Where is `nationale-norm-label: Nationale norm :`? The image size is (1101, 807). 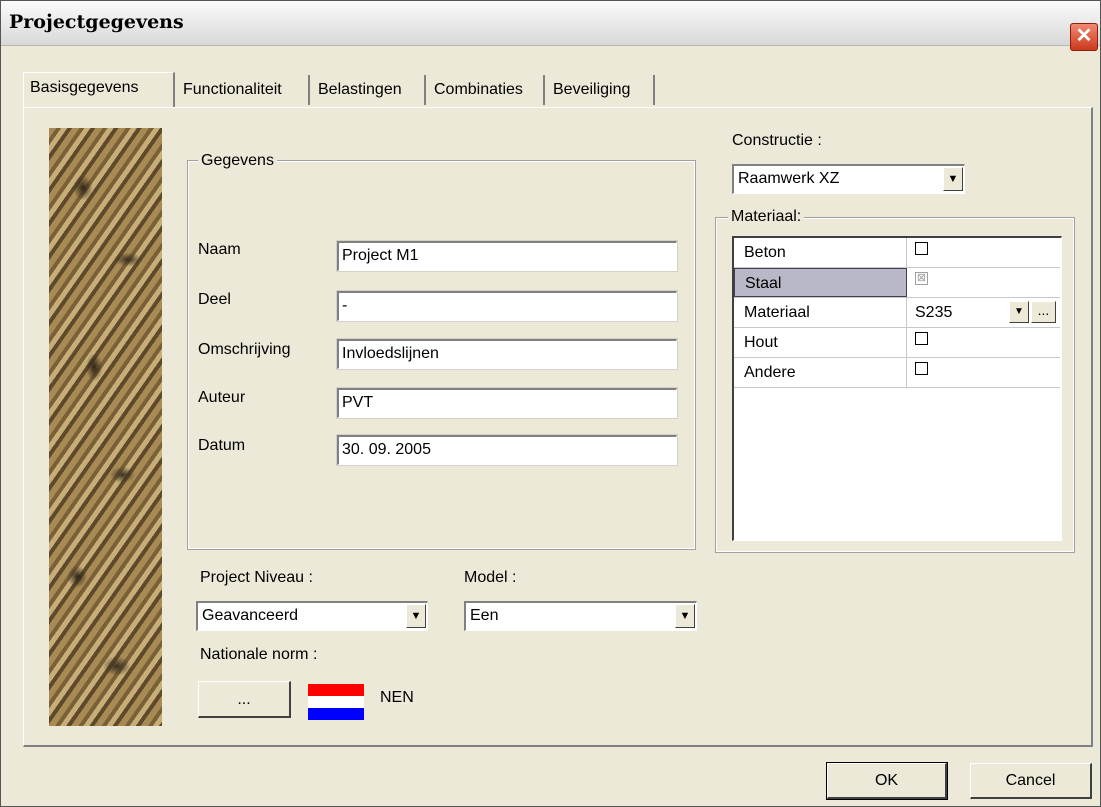
nationale-norm-label: Nationale norm : is located at coordinates (259, 654).